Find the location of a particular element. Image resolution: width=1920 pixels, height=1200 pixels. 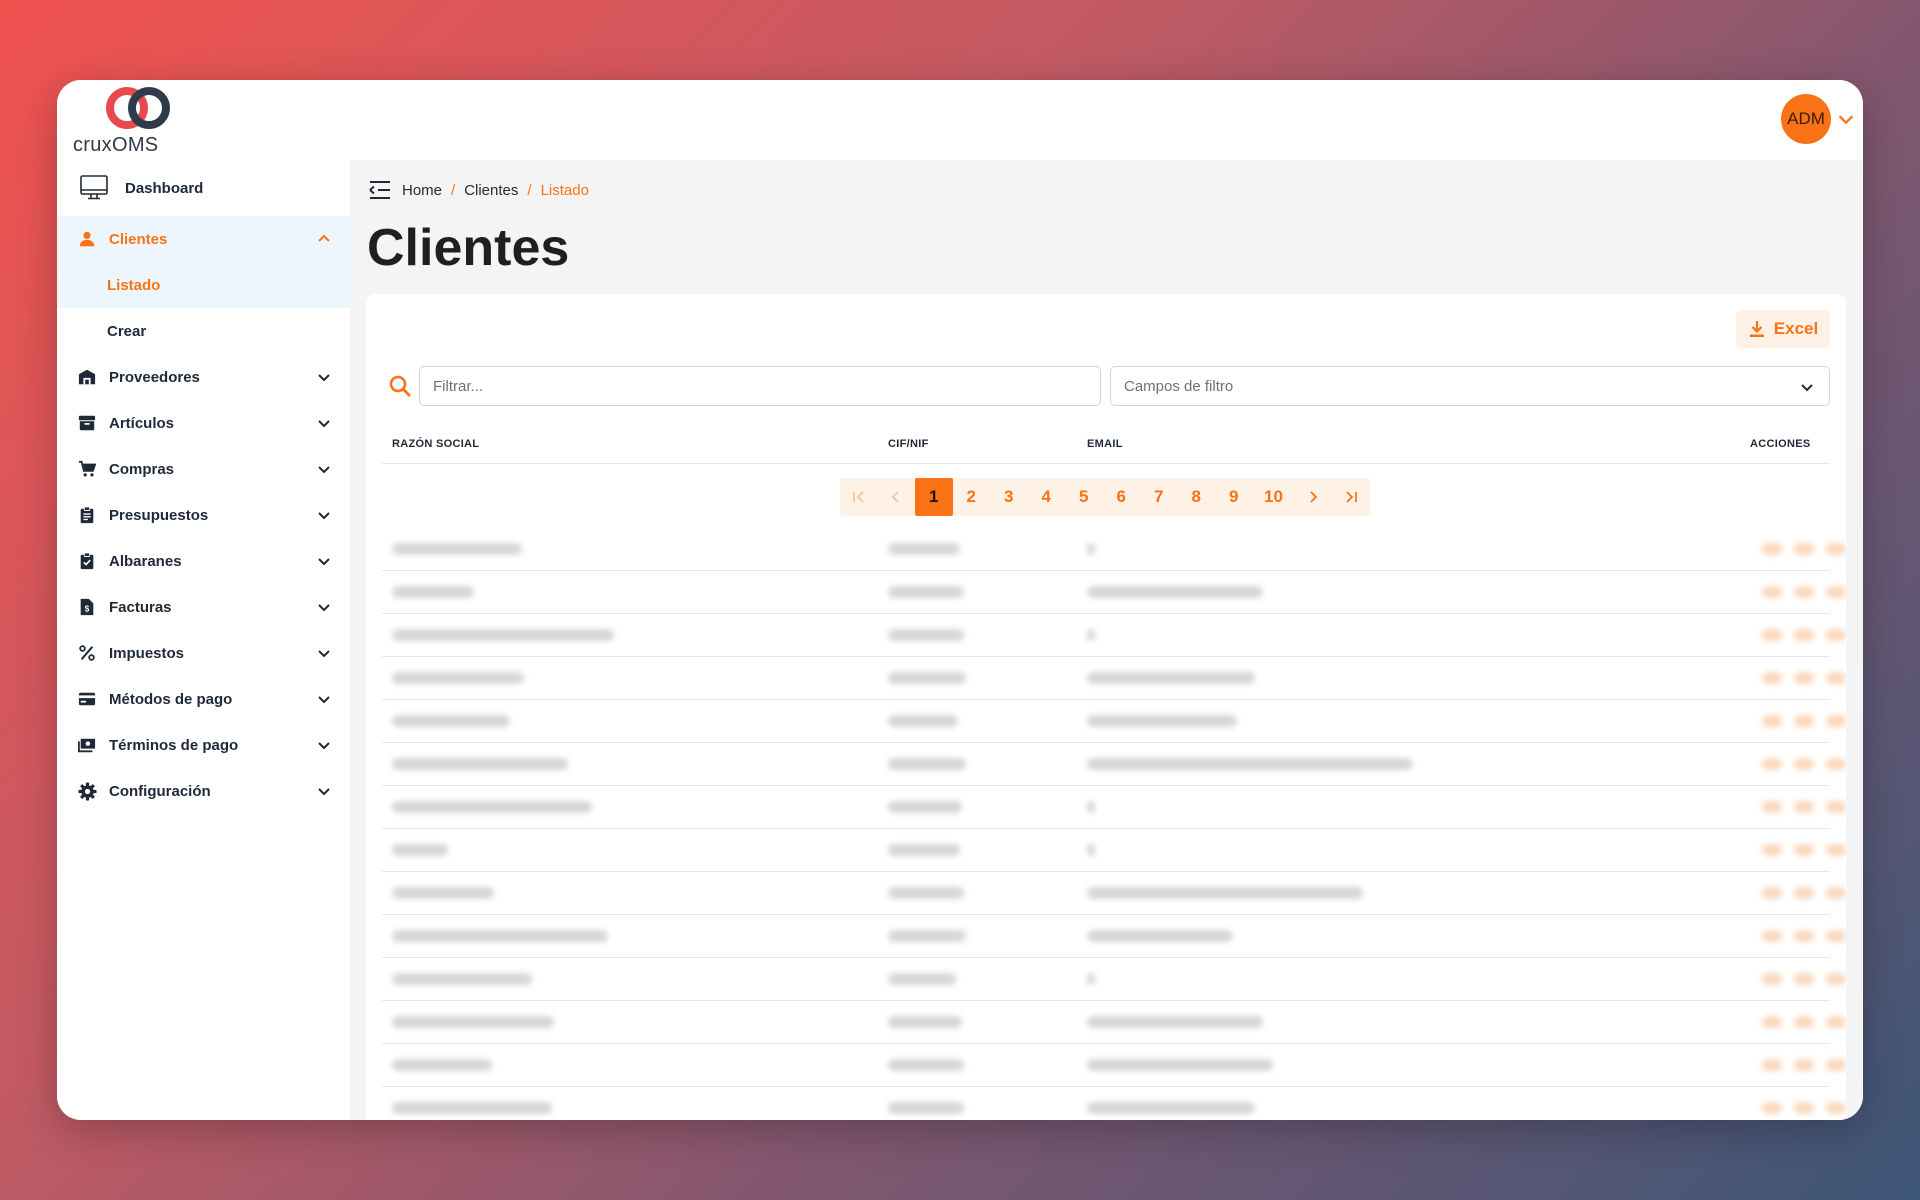

sidebar-item-presupuestos: Presupuestos is located at coordinates (203, 515).